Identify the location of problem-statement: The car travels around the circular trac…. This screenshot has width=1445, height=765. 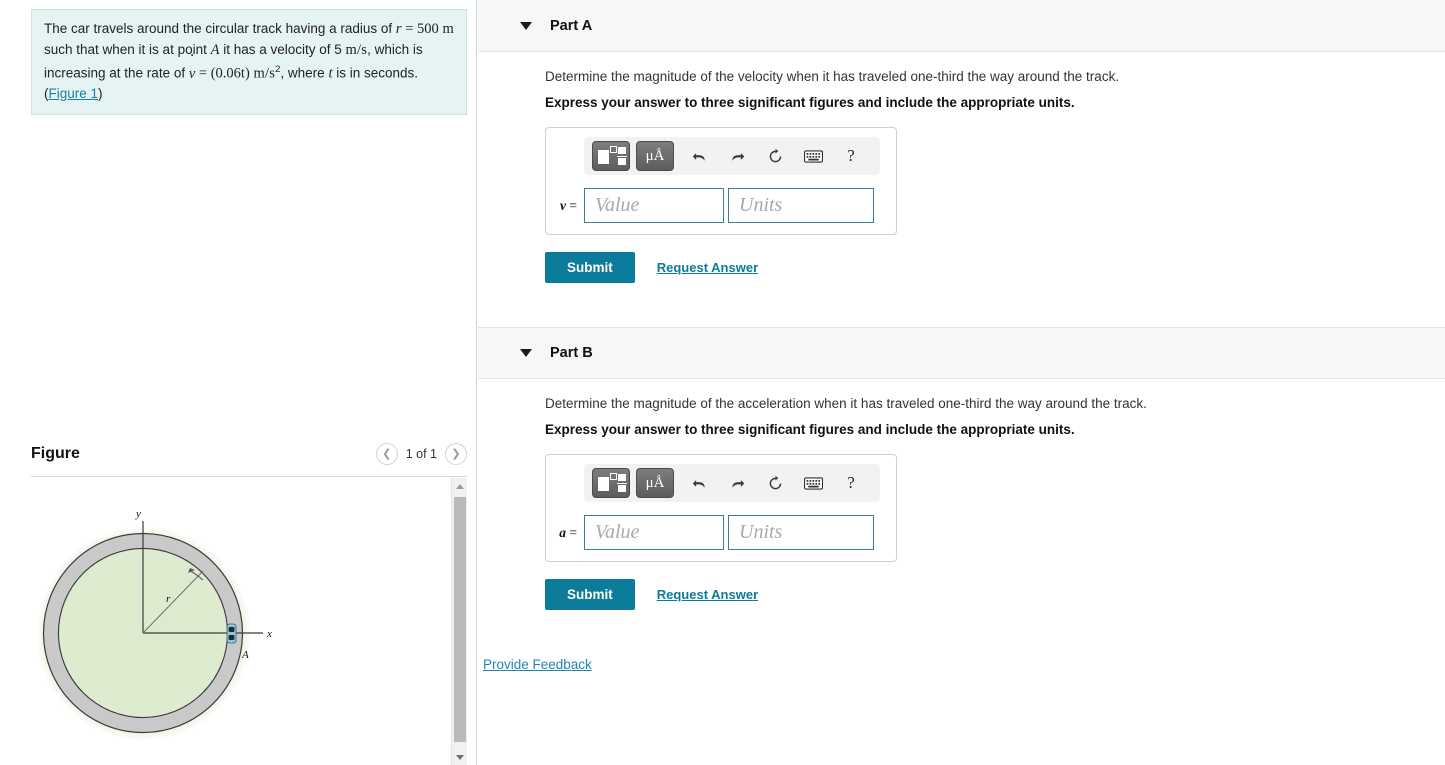
(249, 62).